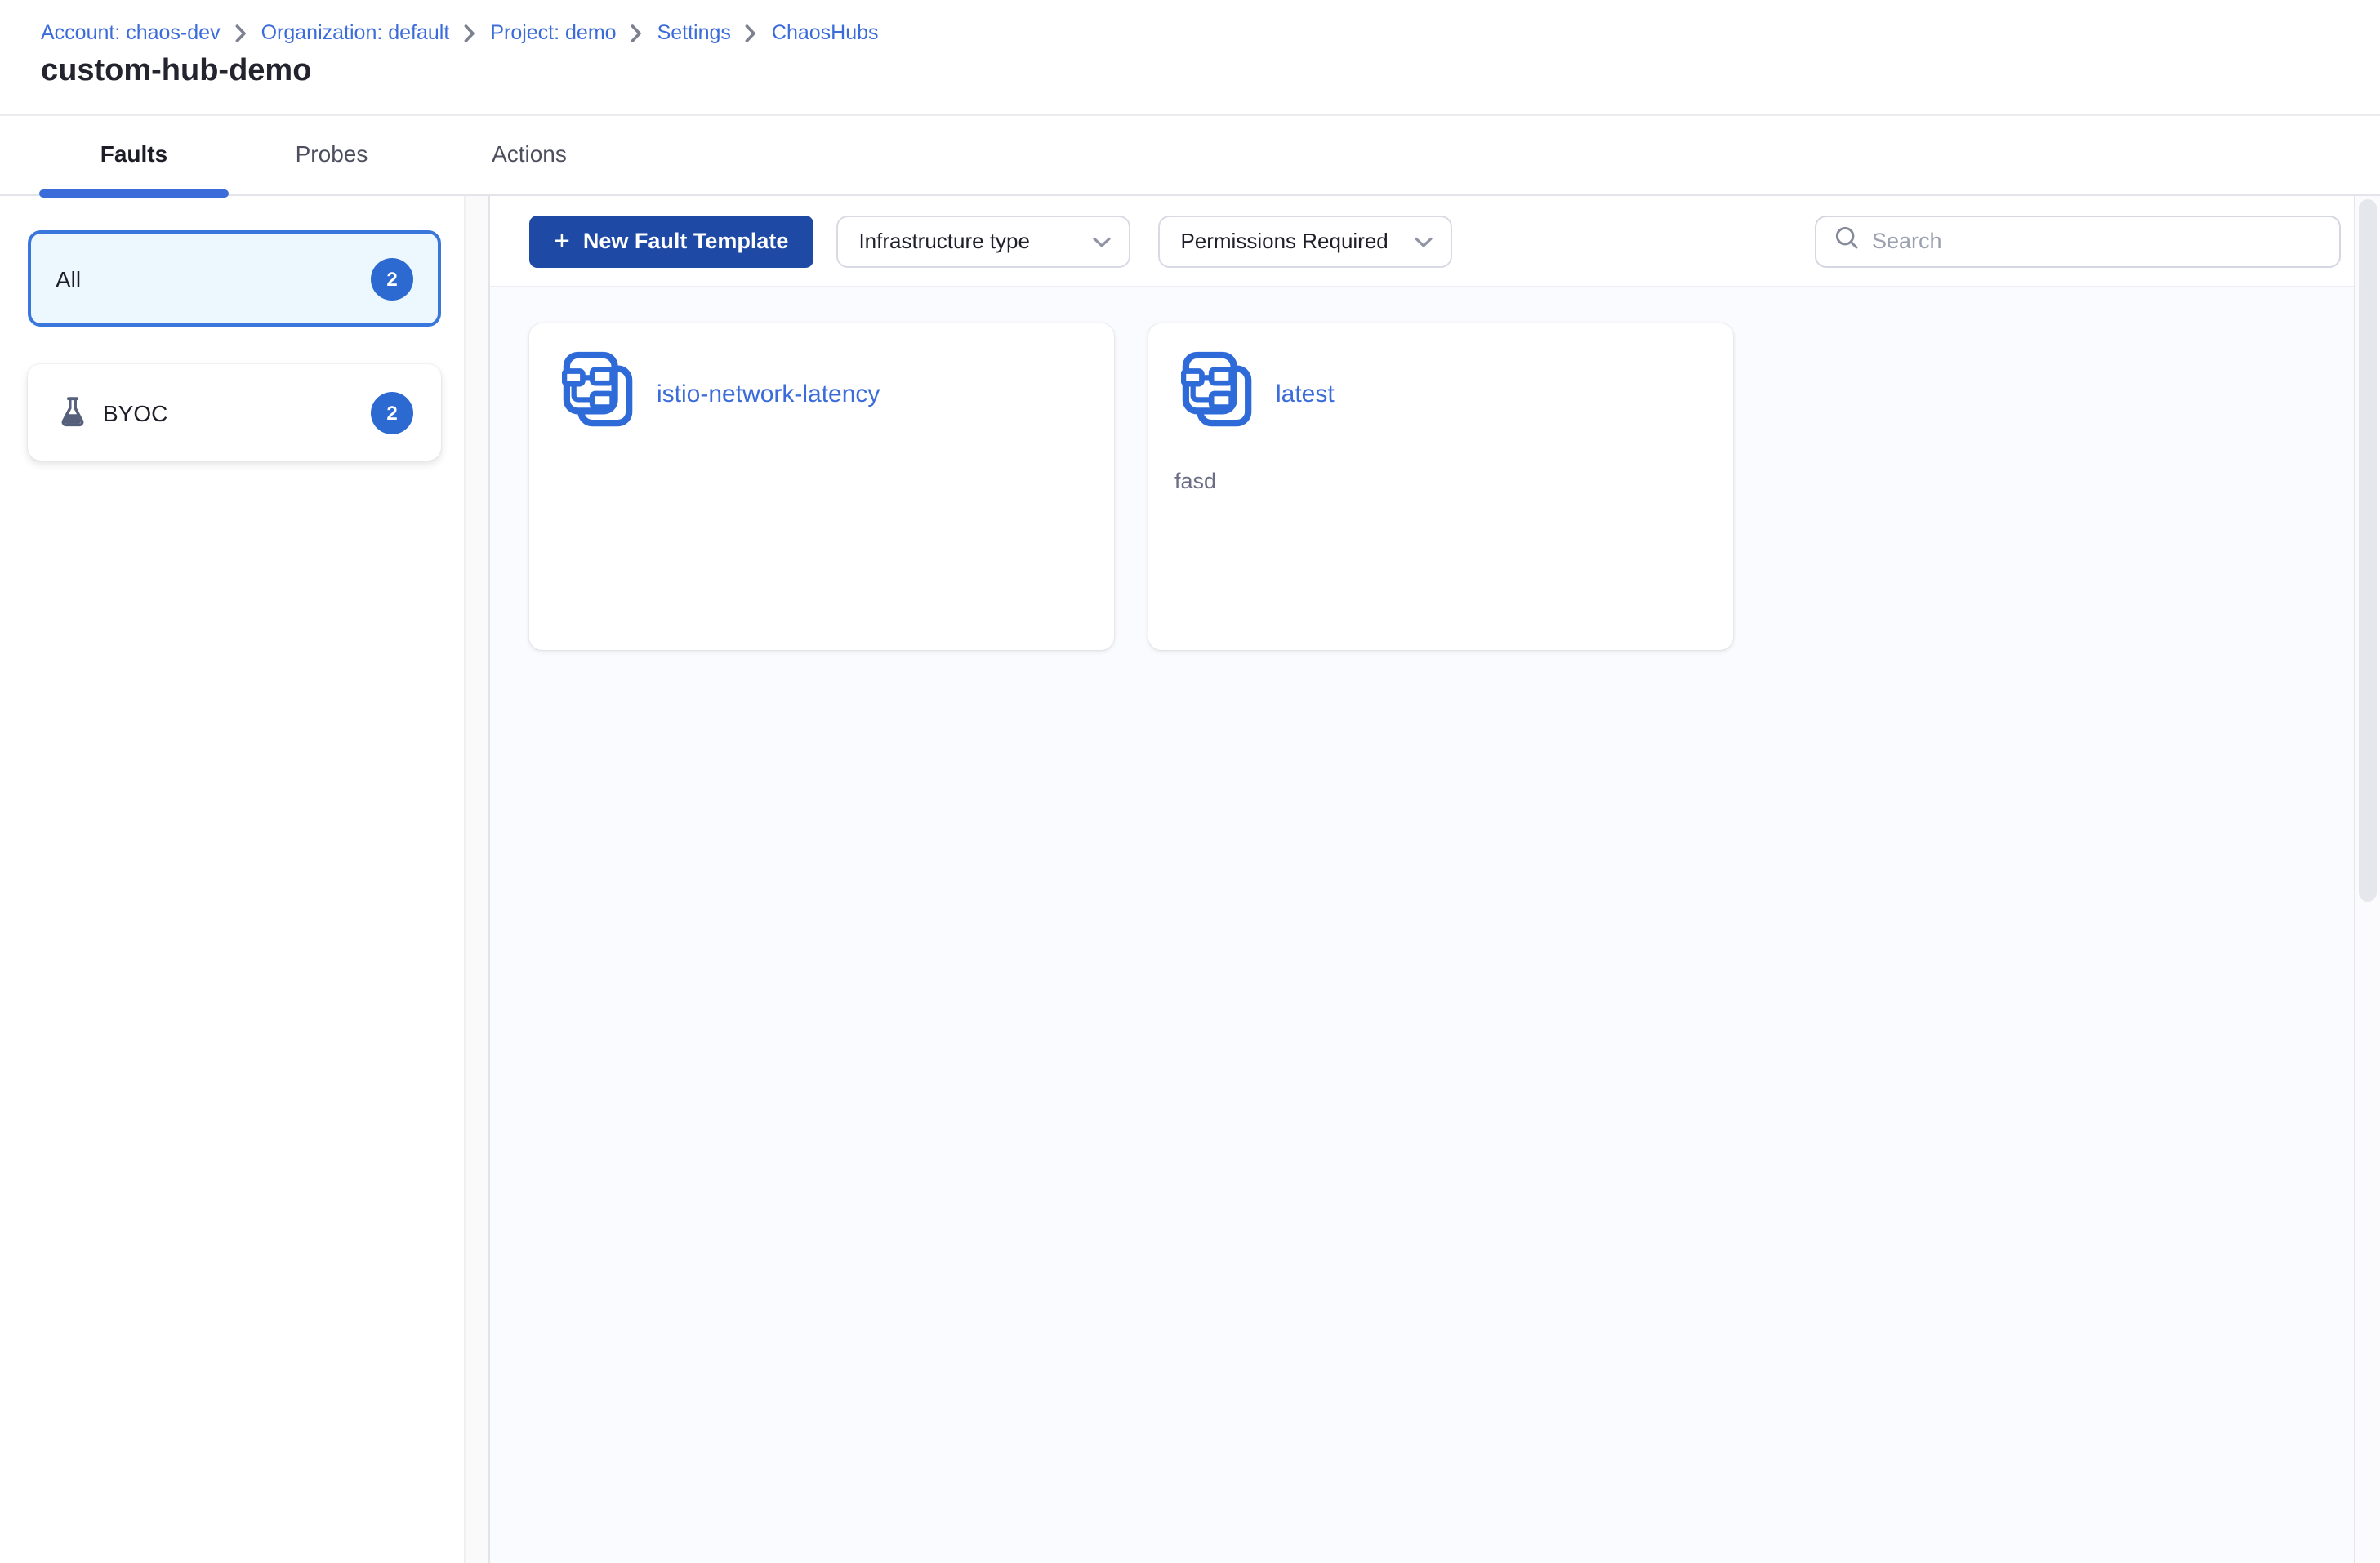 This screenshot has width=2380, height=1563. I want to click on tab-bar: Faults Probes Actions, so click(331, 155).